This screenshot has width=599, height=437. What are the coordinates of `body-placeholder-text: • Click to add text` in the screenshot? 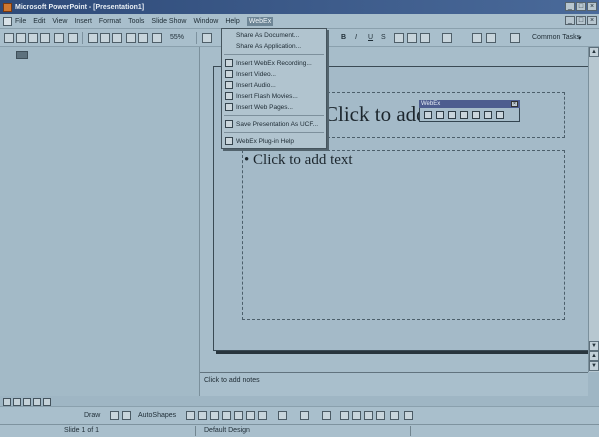 It's located at (298, 160).